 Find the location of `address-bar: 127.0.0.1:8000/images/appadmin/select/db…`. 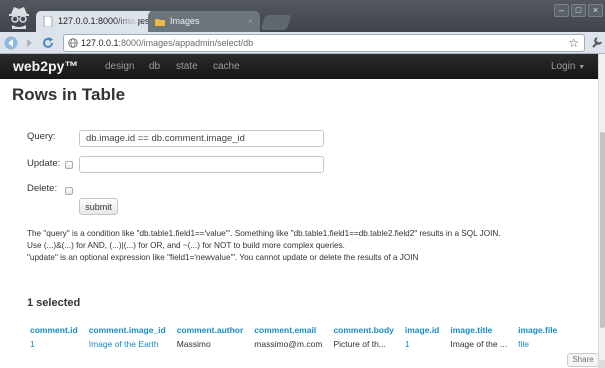

address-bar: 127.0.0.1:8000/images/appadmin/select/db… is located at coordinates (324, 43).